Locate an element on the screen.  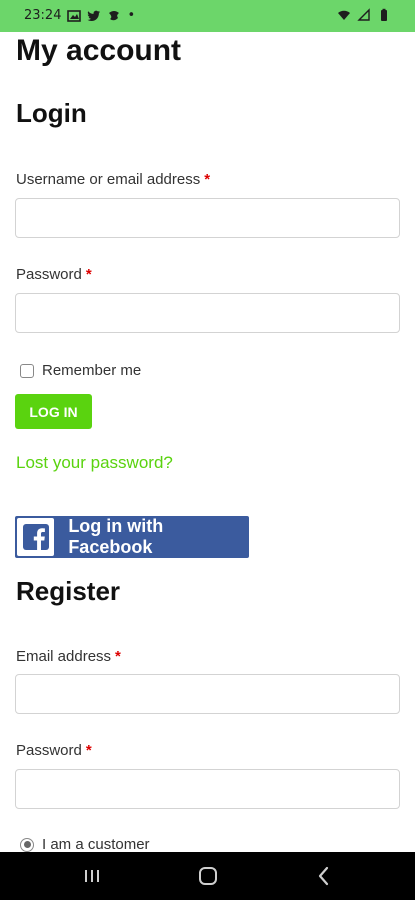
register-heading: Register is located at coordinates (68, 591).